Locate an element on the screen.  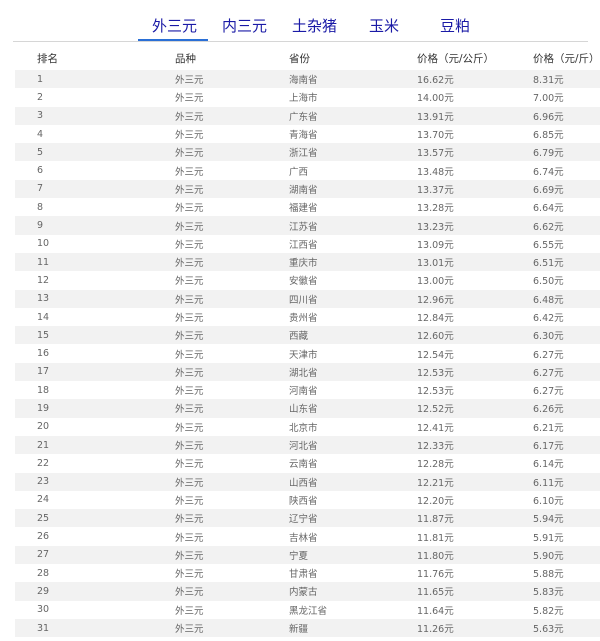
cell-rank: 1 is located at coordinates (95, 79).